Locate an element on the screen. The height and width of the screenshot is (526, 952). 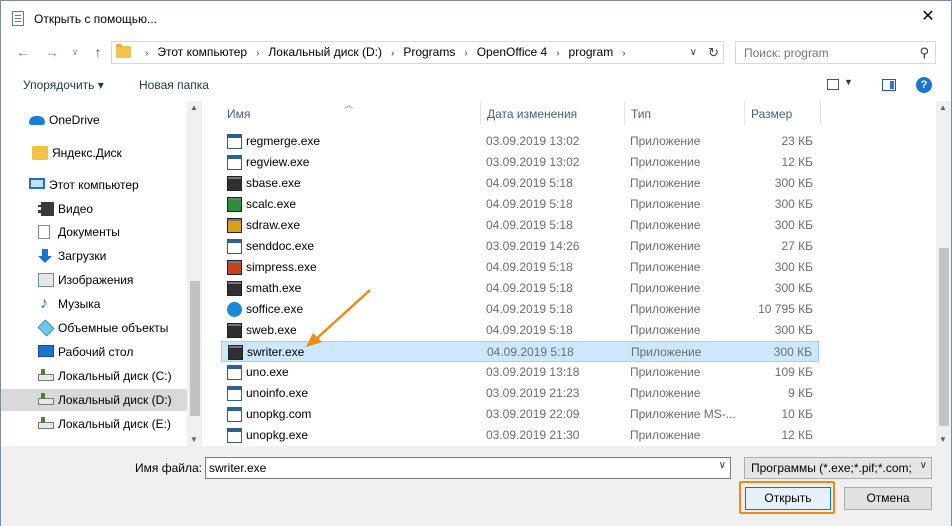
search-input is located at coordinates (829, 52).